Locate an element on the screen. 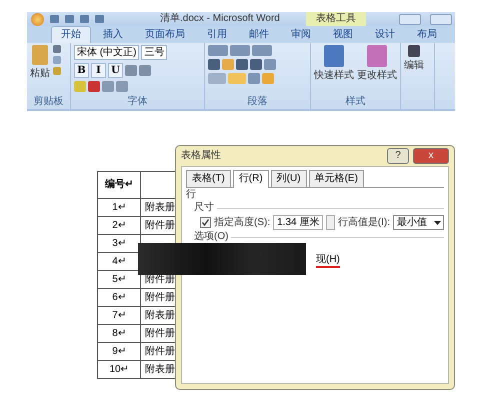  table-cell: 6↵ is located at coordinates (119, 297).